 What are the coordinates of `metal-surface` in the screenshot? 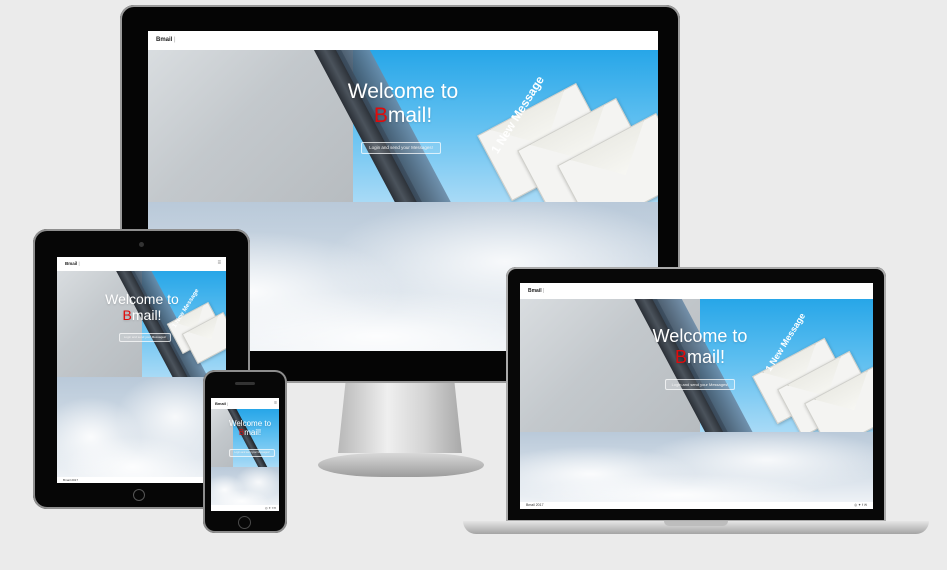 It's located at (222, 438).